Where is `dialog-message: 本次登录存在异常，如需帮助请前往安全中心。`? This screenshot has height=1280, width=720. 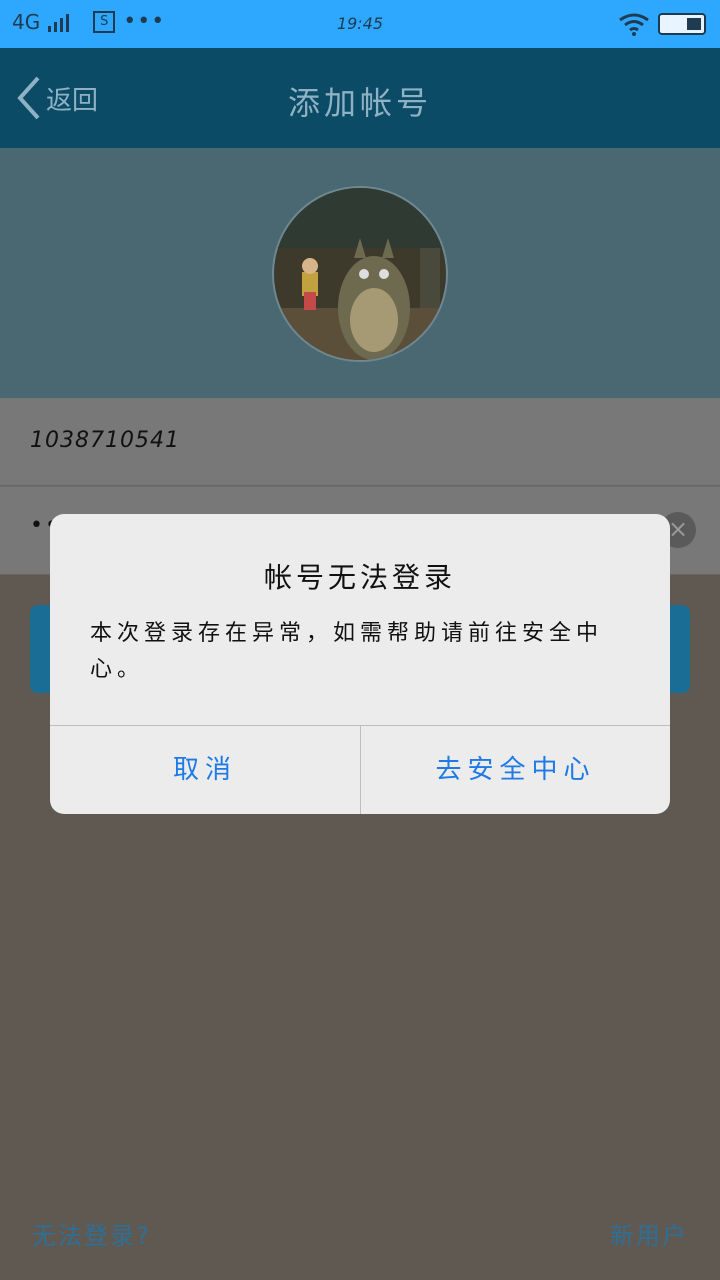 dialog-message: 本次登录存在异常，如需帮助请前往安全中心。 is located at coordinates (347, 651).